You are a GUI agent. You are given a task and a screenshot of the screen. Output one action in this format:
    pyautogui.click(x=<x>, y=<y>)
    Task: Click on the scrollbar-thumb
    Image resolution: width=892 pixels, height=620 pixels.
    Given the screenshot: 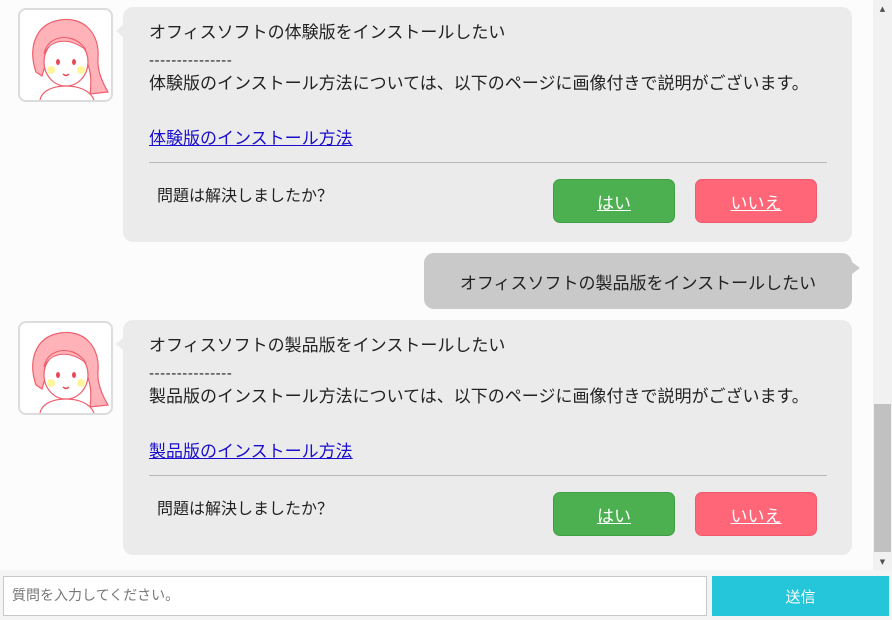 What is the action you would take?
    pyautogui.click(x=882, y=478)
    